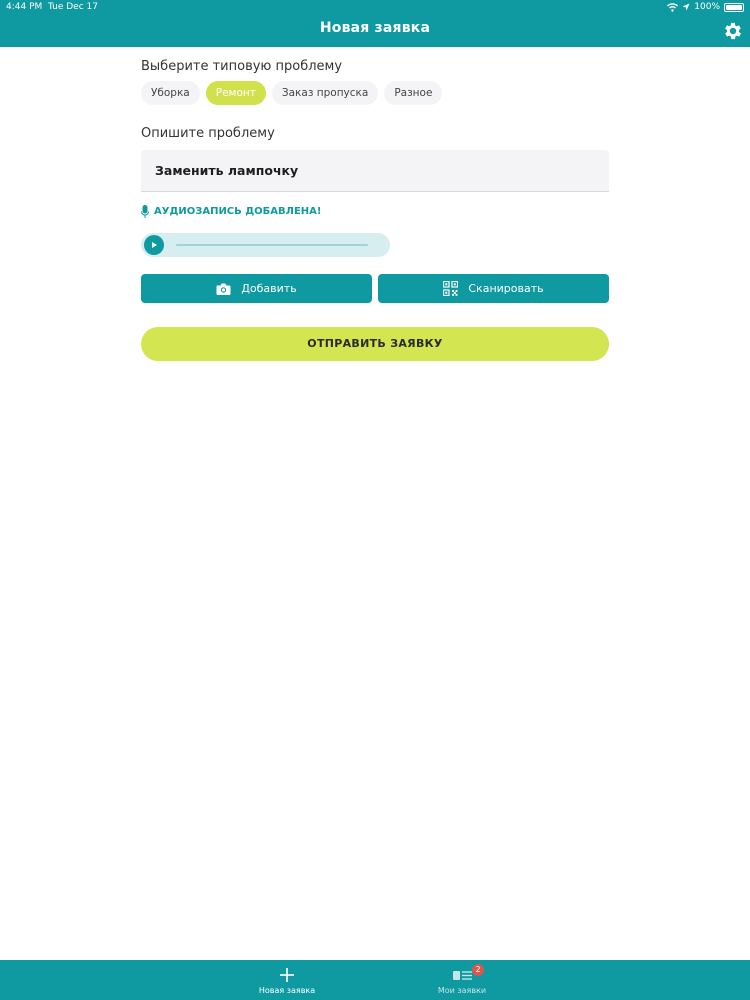  What do you see at coordinates (462, 990) in the screenshot?
I see `tab-my-requests-label: Мои заявки` at bounding box center [462, 990].